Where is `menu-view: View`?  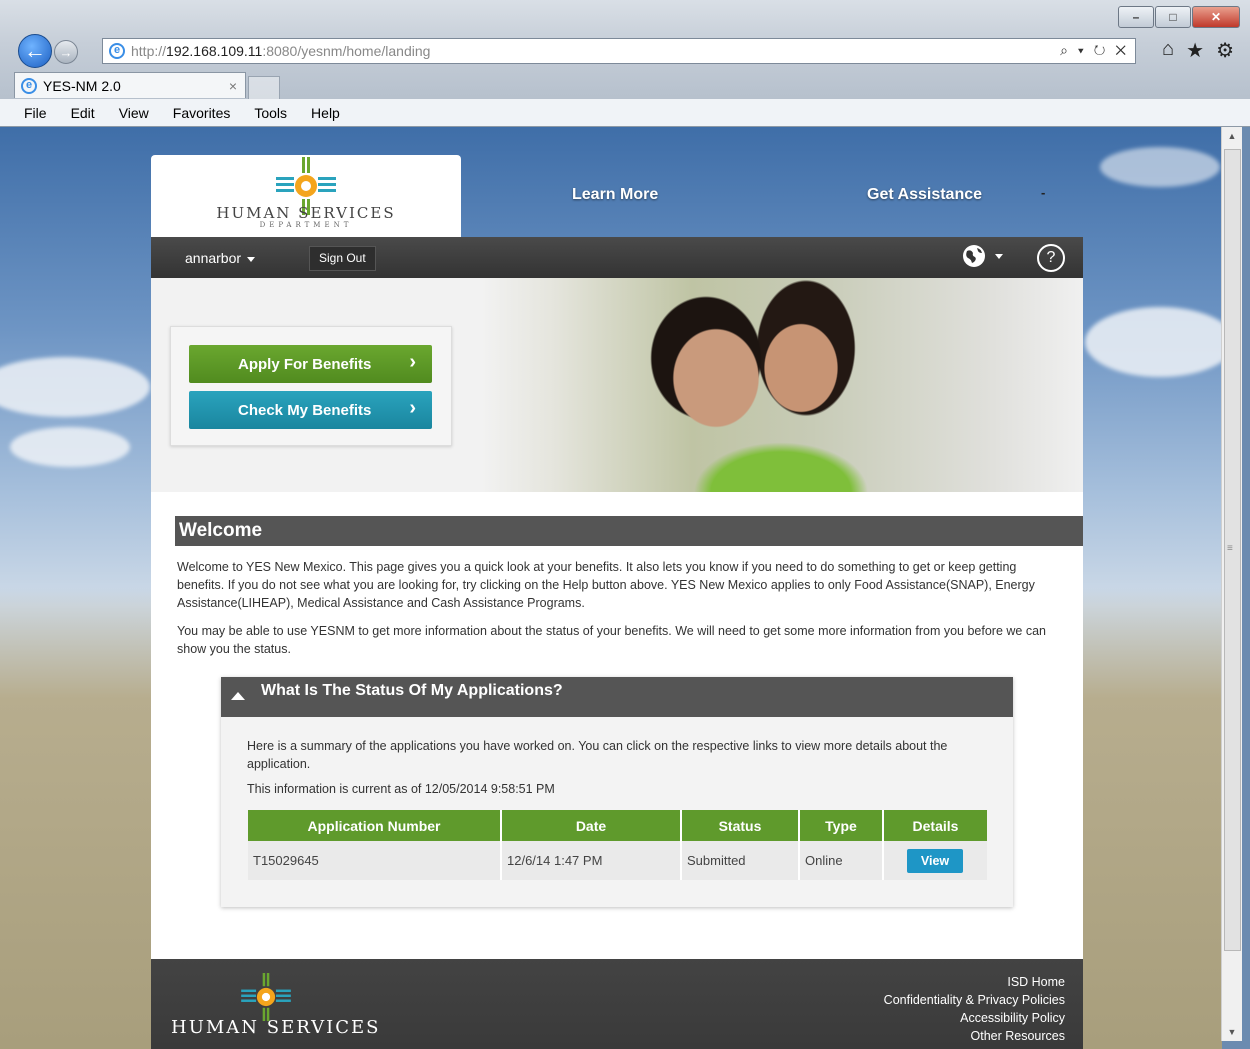
menu-view: View is located at coordinates (134, 113).